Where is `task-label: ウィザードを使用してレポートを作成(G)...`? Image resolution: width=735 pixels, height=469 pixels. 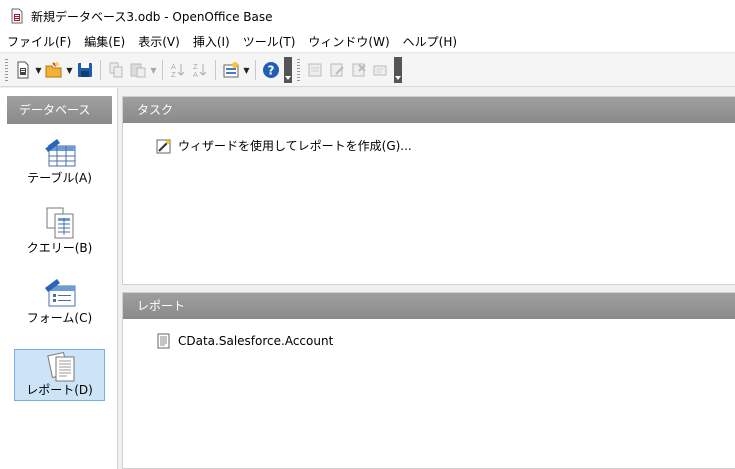
task-label: ウィザードを使用してレポートを作成(G)... is located at coordinates (295, 146).